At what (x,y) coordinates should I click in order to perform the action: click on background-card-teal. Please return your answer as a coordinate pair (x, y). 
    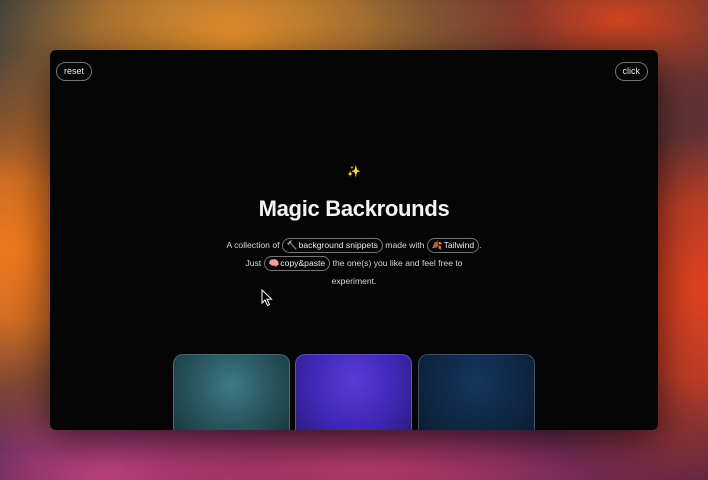
    Looking at the image, I should click on (231, 392).